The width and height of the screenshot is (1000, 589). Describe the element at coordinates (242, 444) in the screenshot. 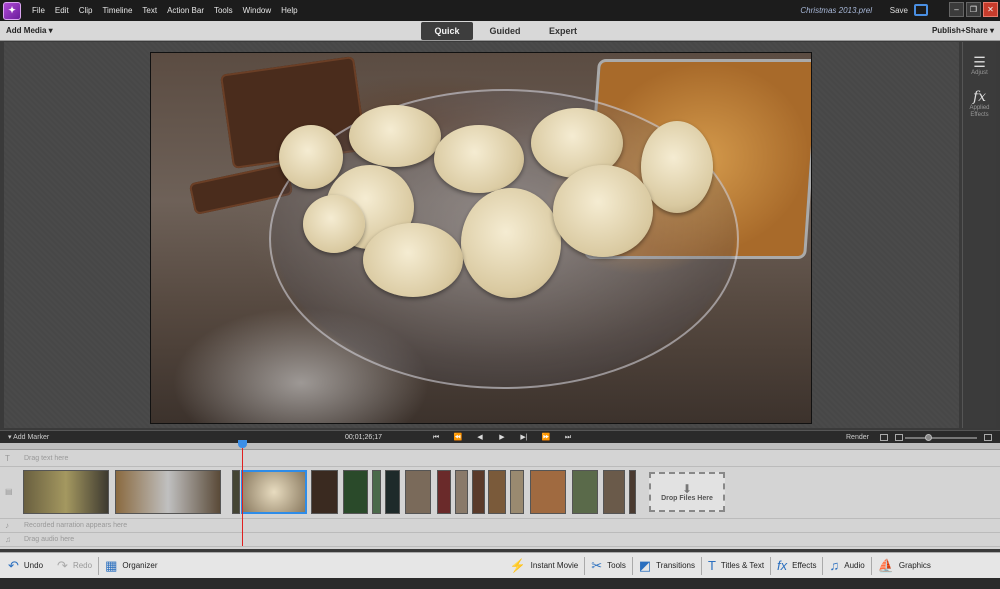

I see `playhead-handle` at that location.